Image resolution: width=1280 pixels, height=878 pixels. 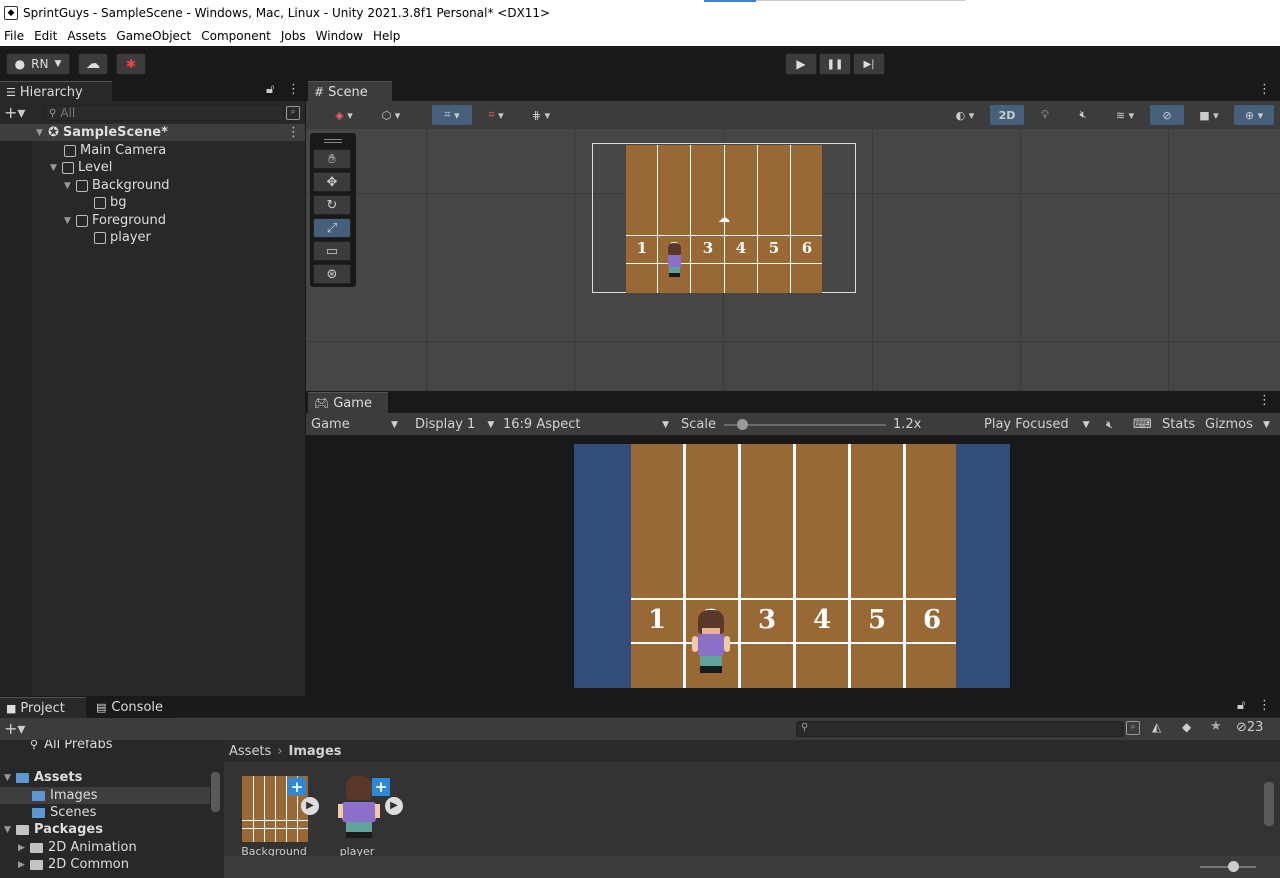 I want to click on asset-thumbnail-background: +, so click(x=275, y=809).